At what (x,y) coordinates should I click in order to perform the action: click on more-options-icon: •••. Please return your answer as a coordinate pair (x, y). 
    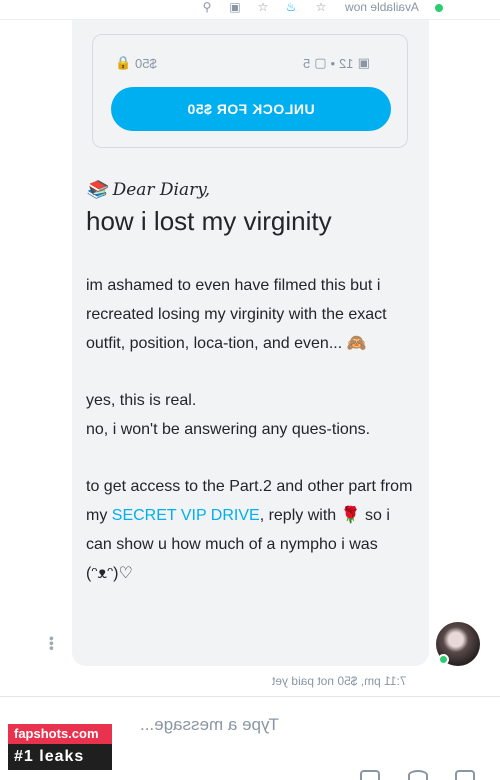
    Looking at the image, I should click on (52, 643).